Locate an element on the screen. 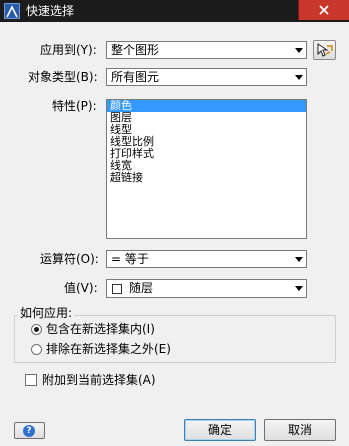 This screenshot has width=349, height=446. select-objects-button is located at coordinates (324, 50).